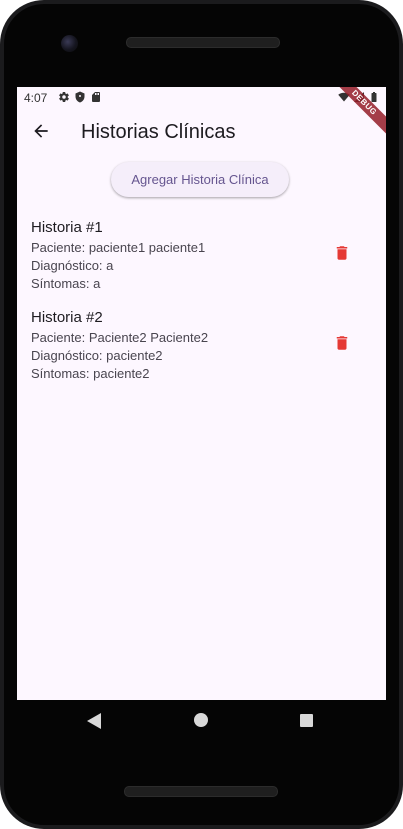  What do you see at coordinates (201, 791) in the screenshot?
I see `bottom-speaker` at bounding box center [201, 791].